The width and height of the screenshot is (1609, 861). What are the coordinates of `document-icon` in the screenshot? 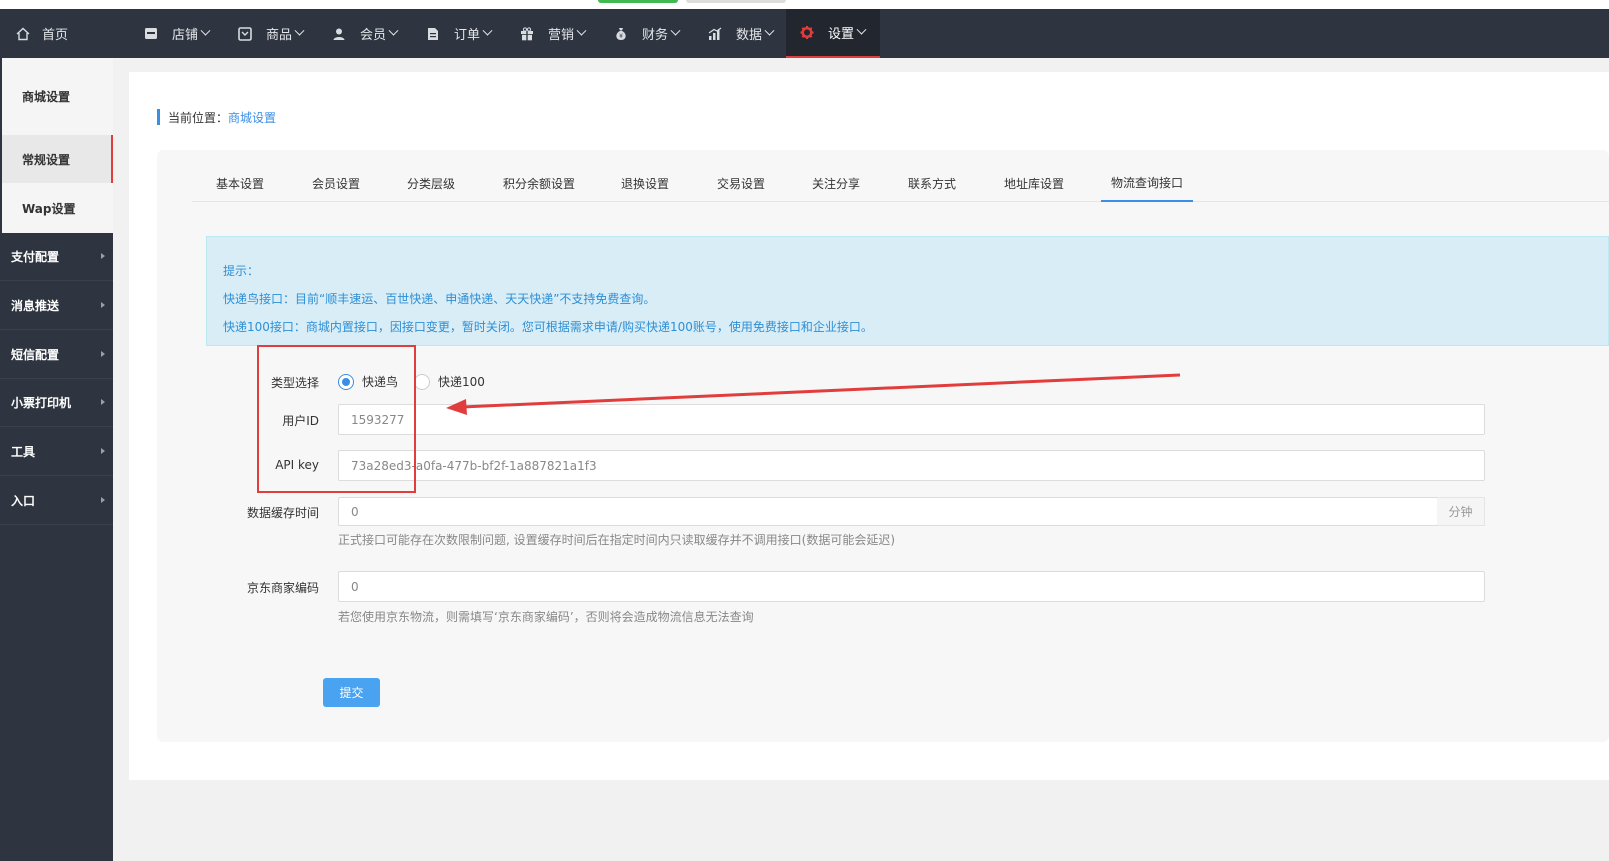 It's located at (433, 34).